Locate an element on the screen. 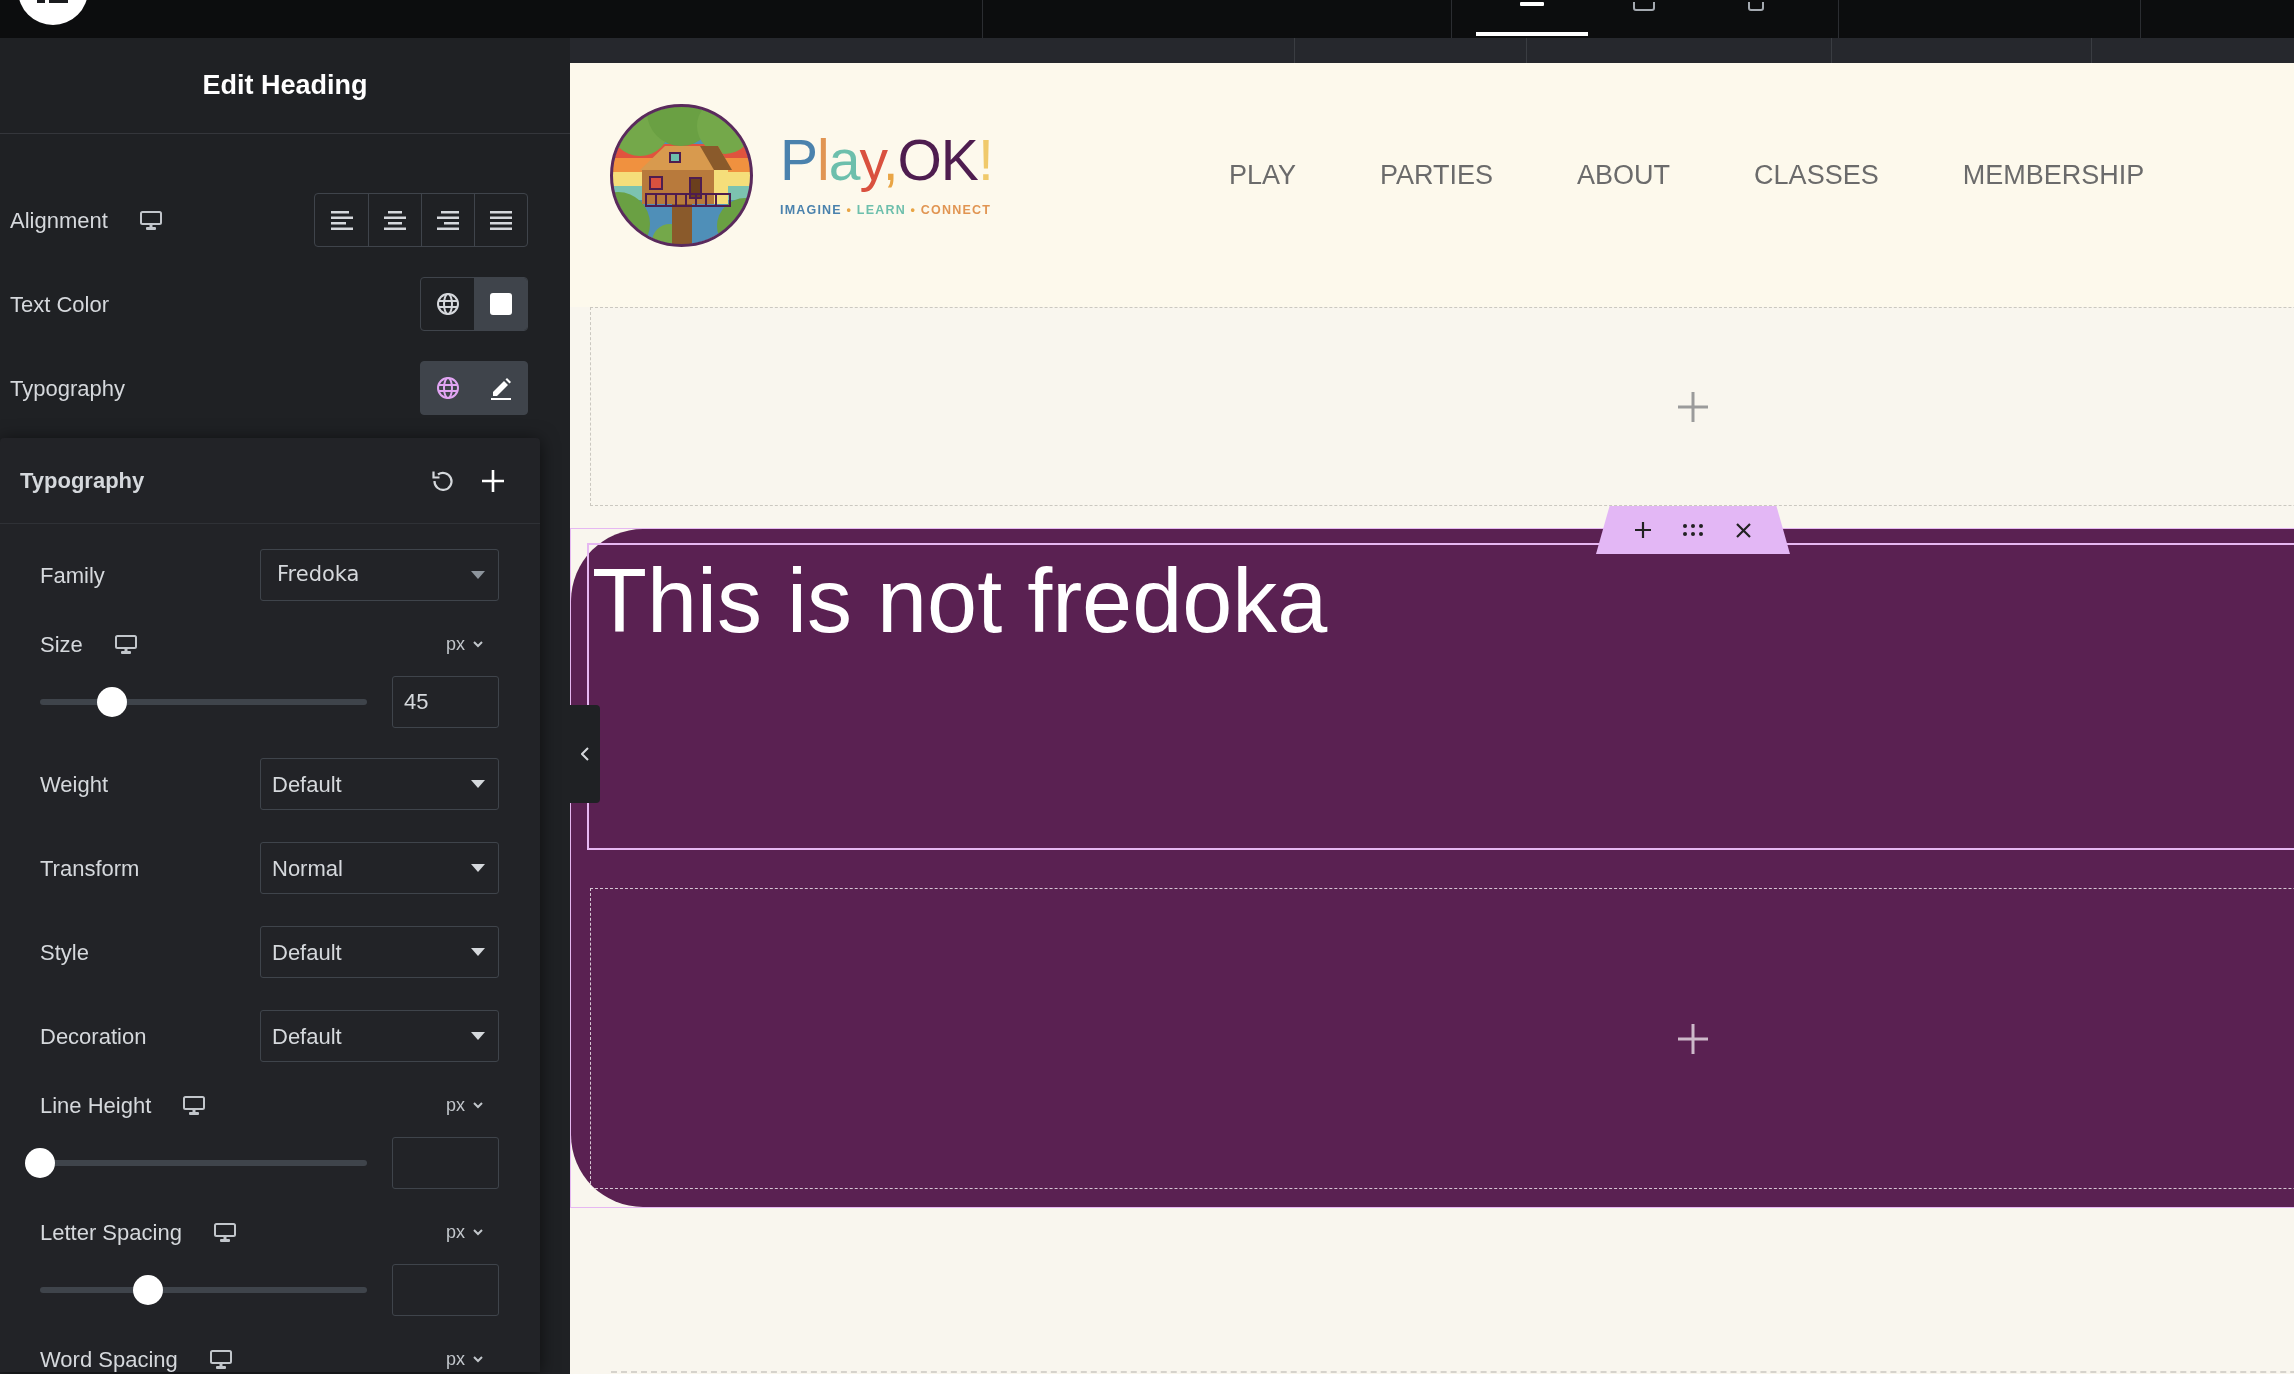 The height and width of the screenshot is (1374, 2294). select-field: Normal is located at coordinates (379, 868).